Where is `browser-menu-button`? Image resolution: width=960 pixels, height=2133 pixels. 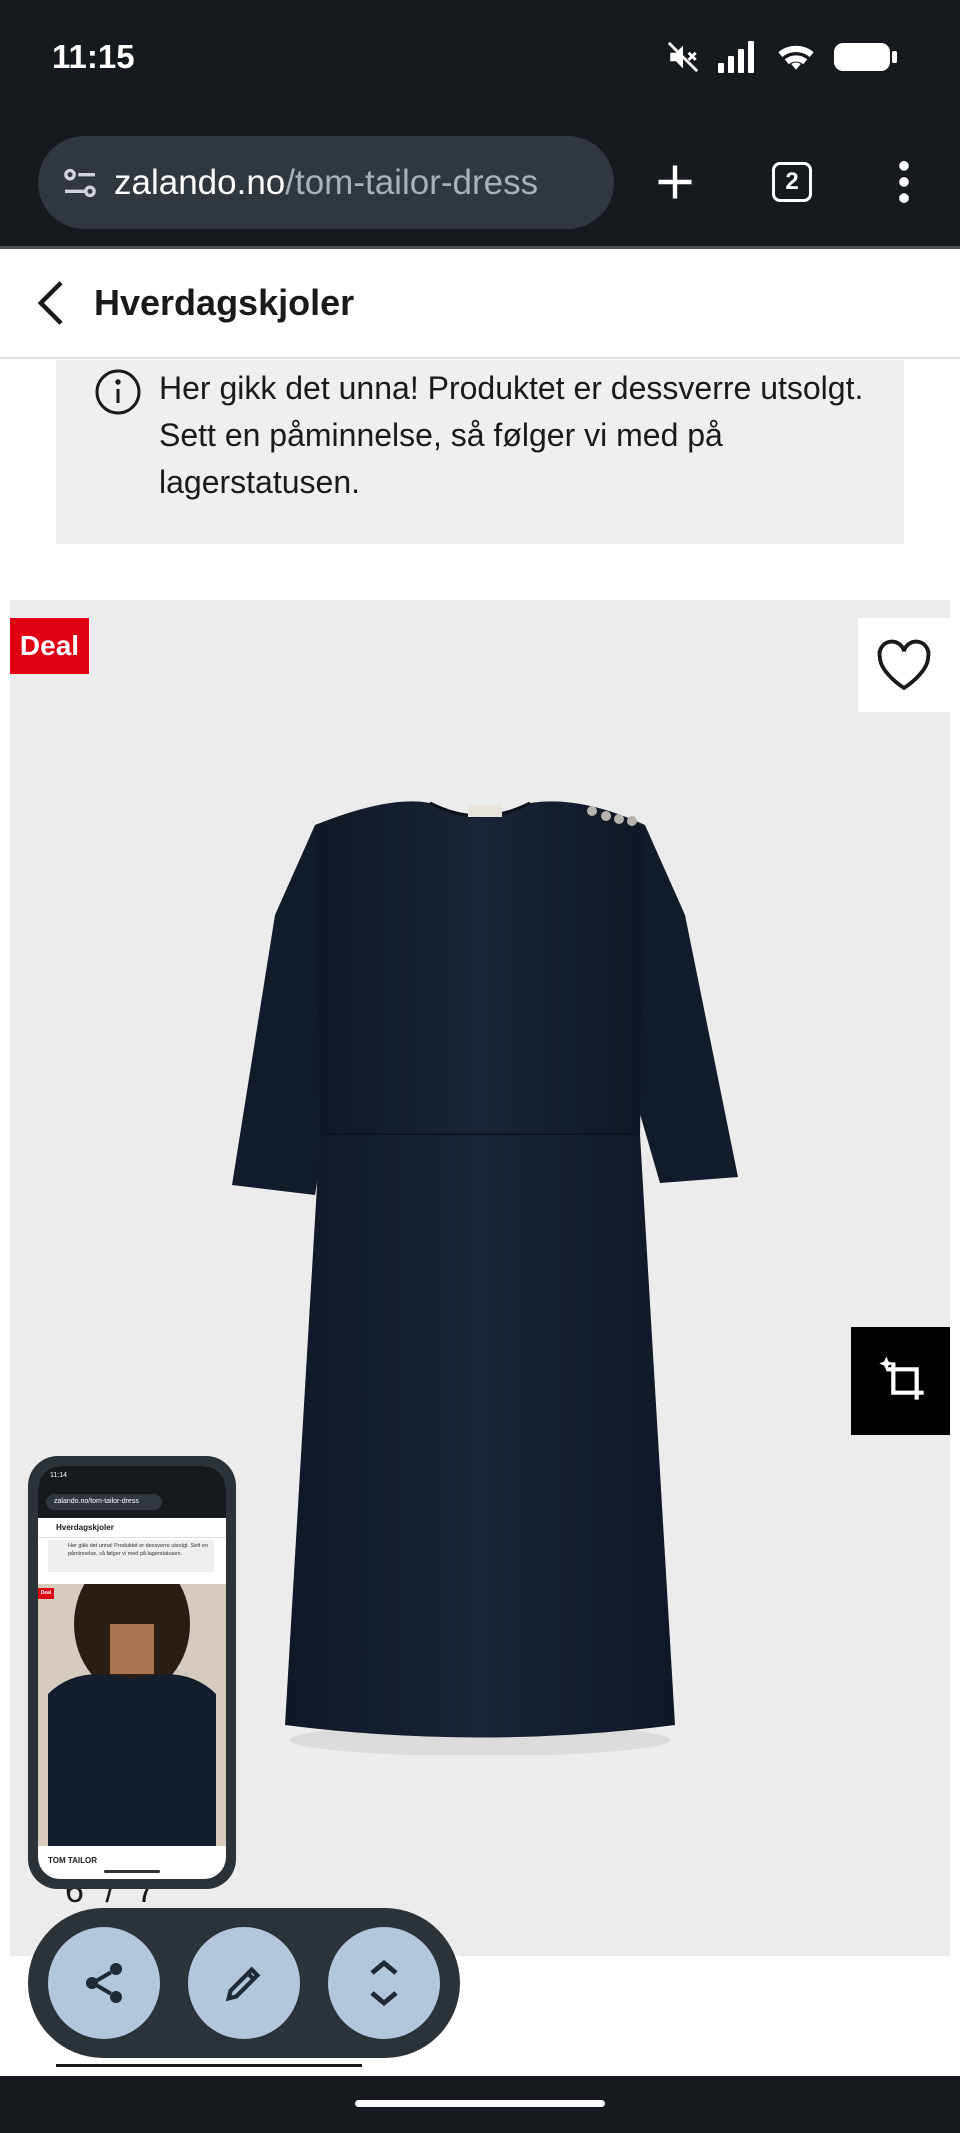
browser-menu-button is located at coordinates (904, 182).